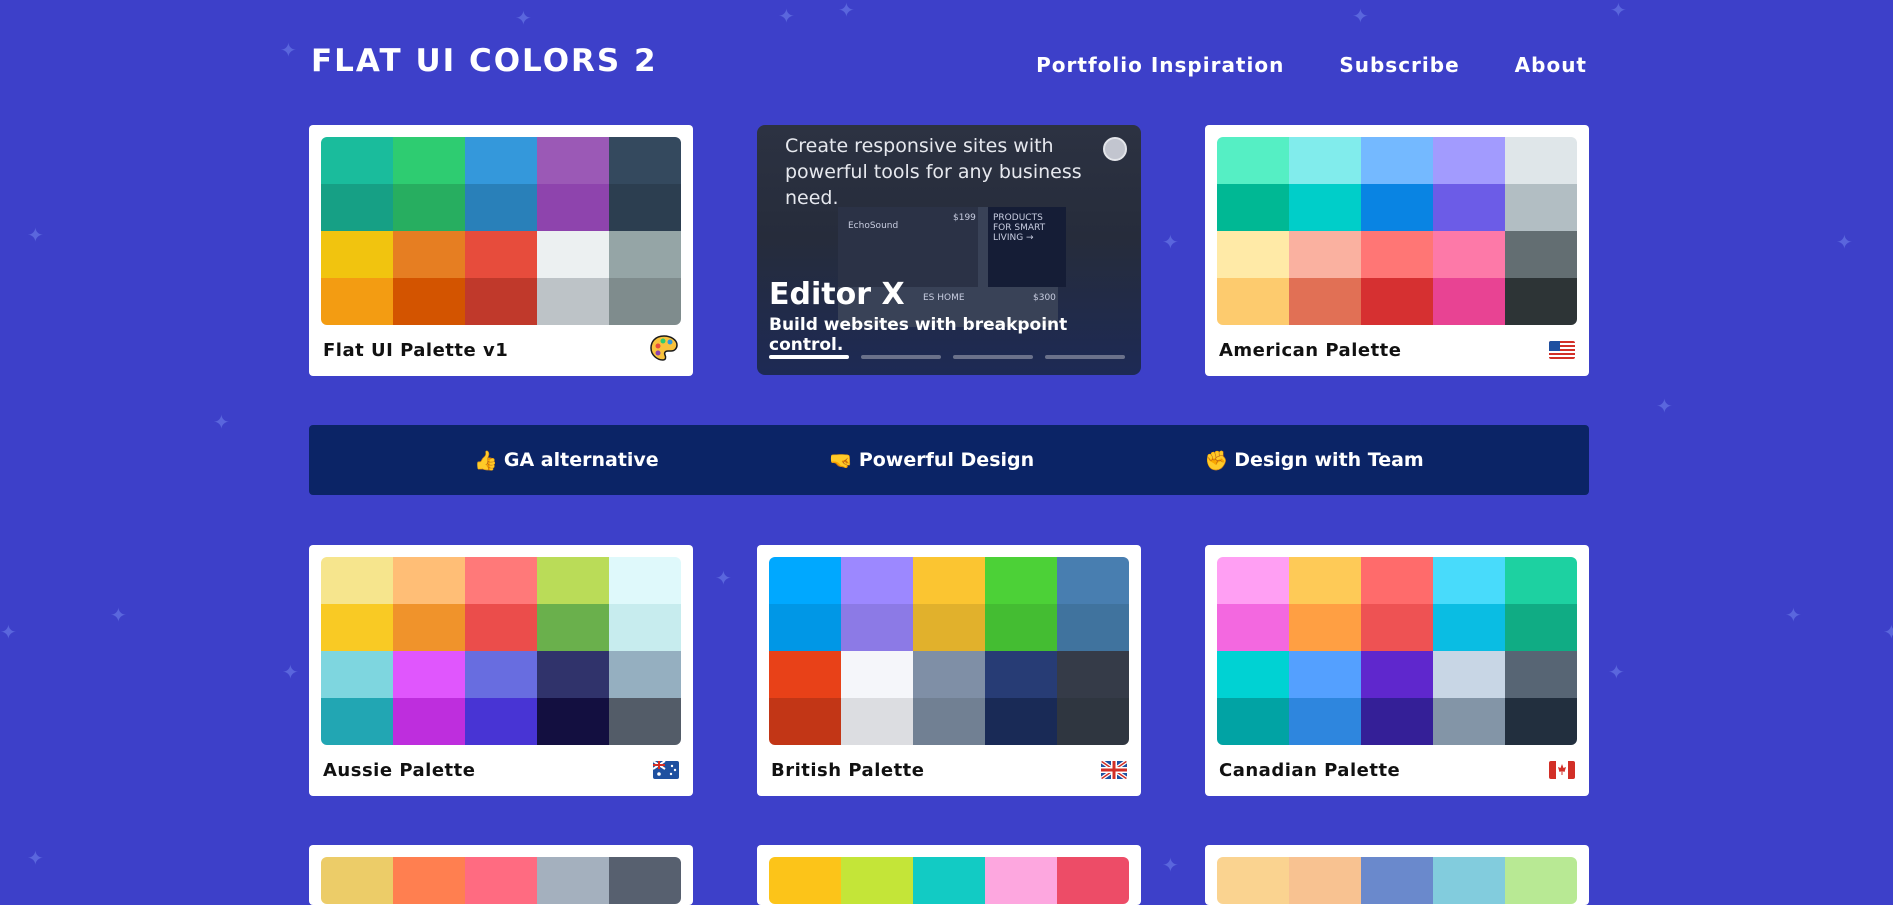 This screenshot has width=1893, height=905. Describe the element at coordinates (484, 61) in the screenshot. I see `site-logo: FLAT UI COLORS 2` at that location.